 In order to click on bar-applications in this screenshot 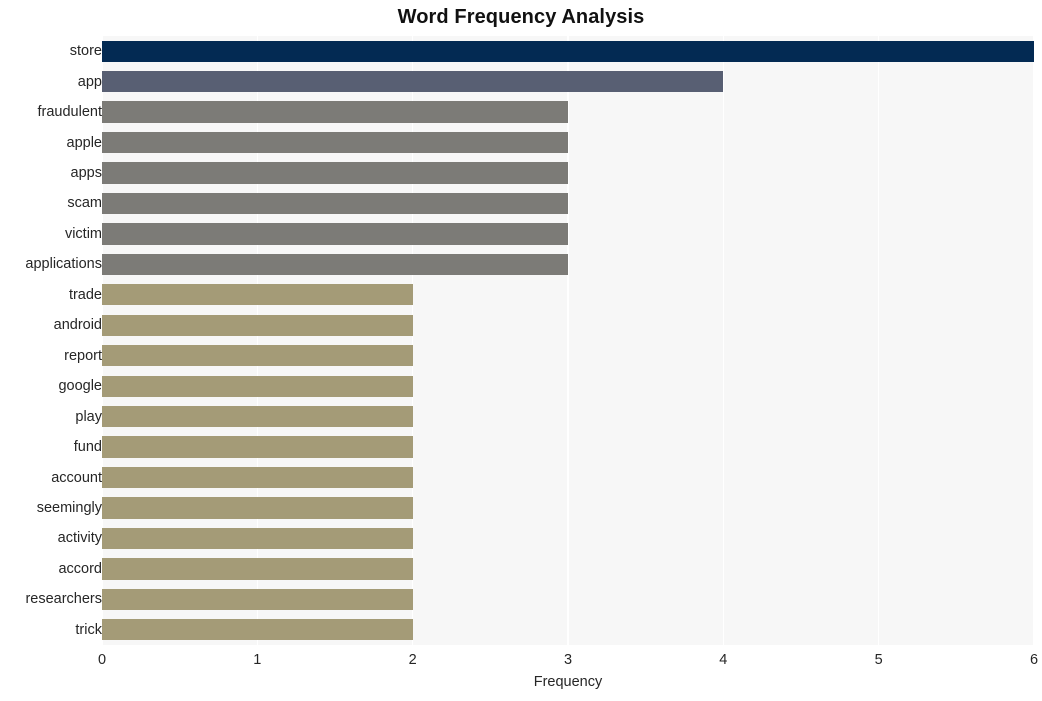, I will do `click(335, 264)`.